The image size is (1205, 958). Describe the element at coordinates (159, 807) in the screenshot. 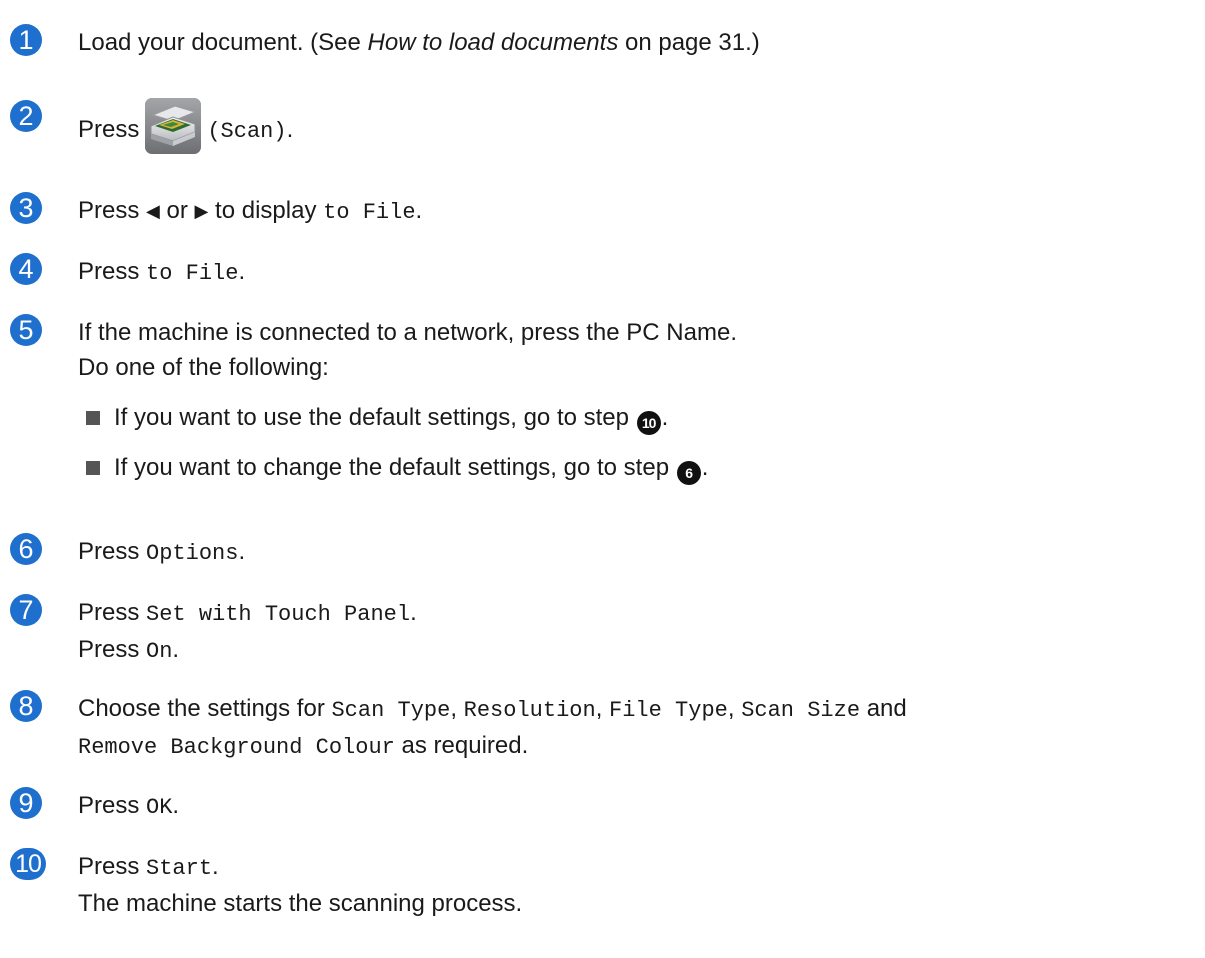

I see `ok-button-label: OK` at that location.